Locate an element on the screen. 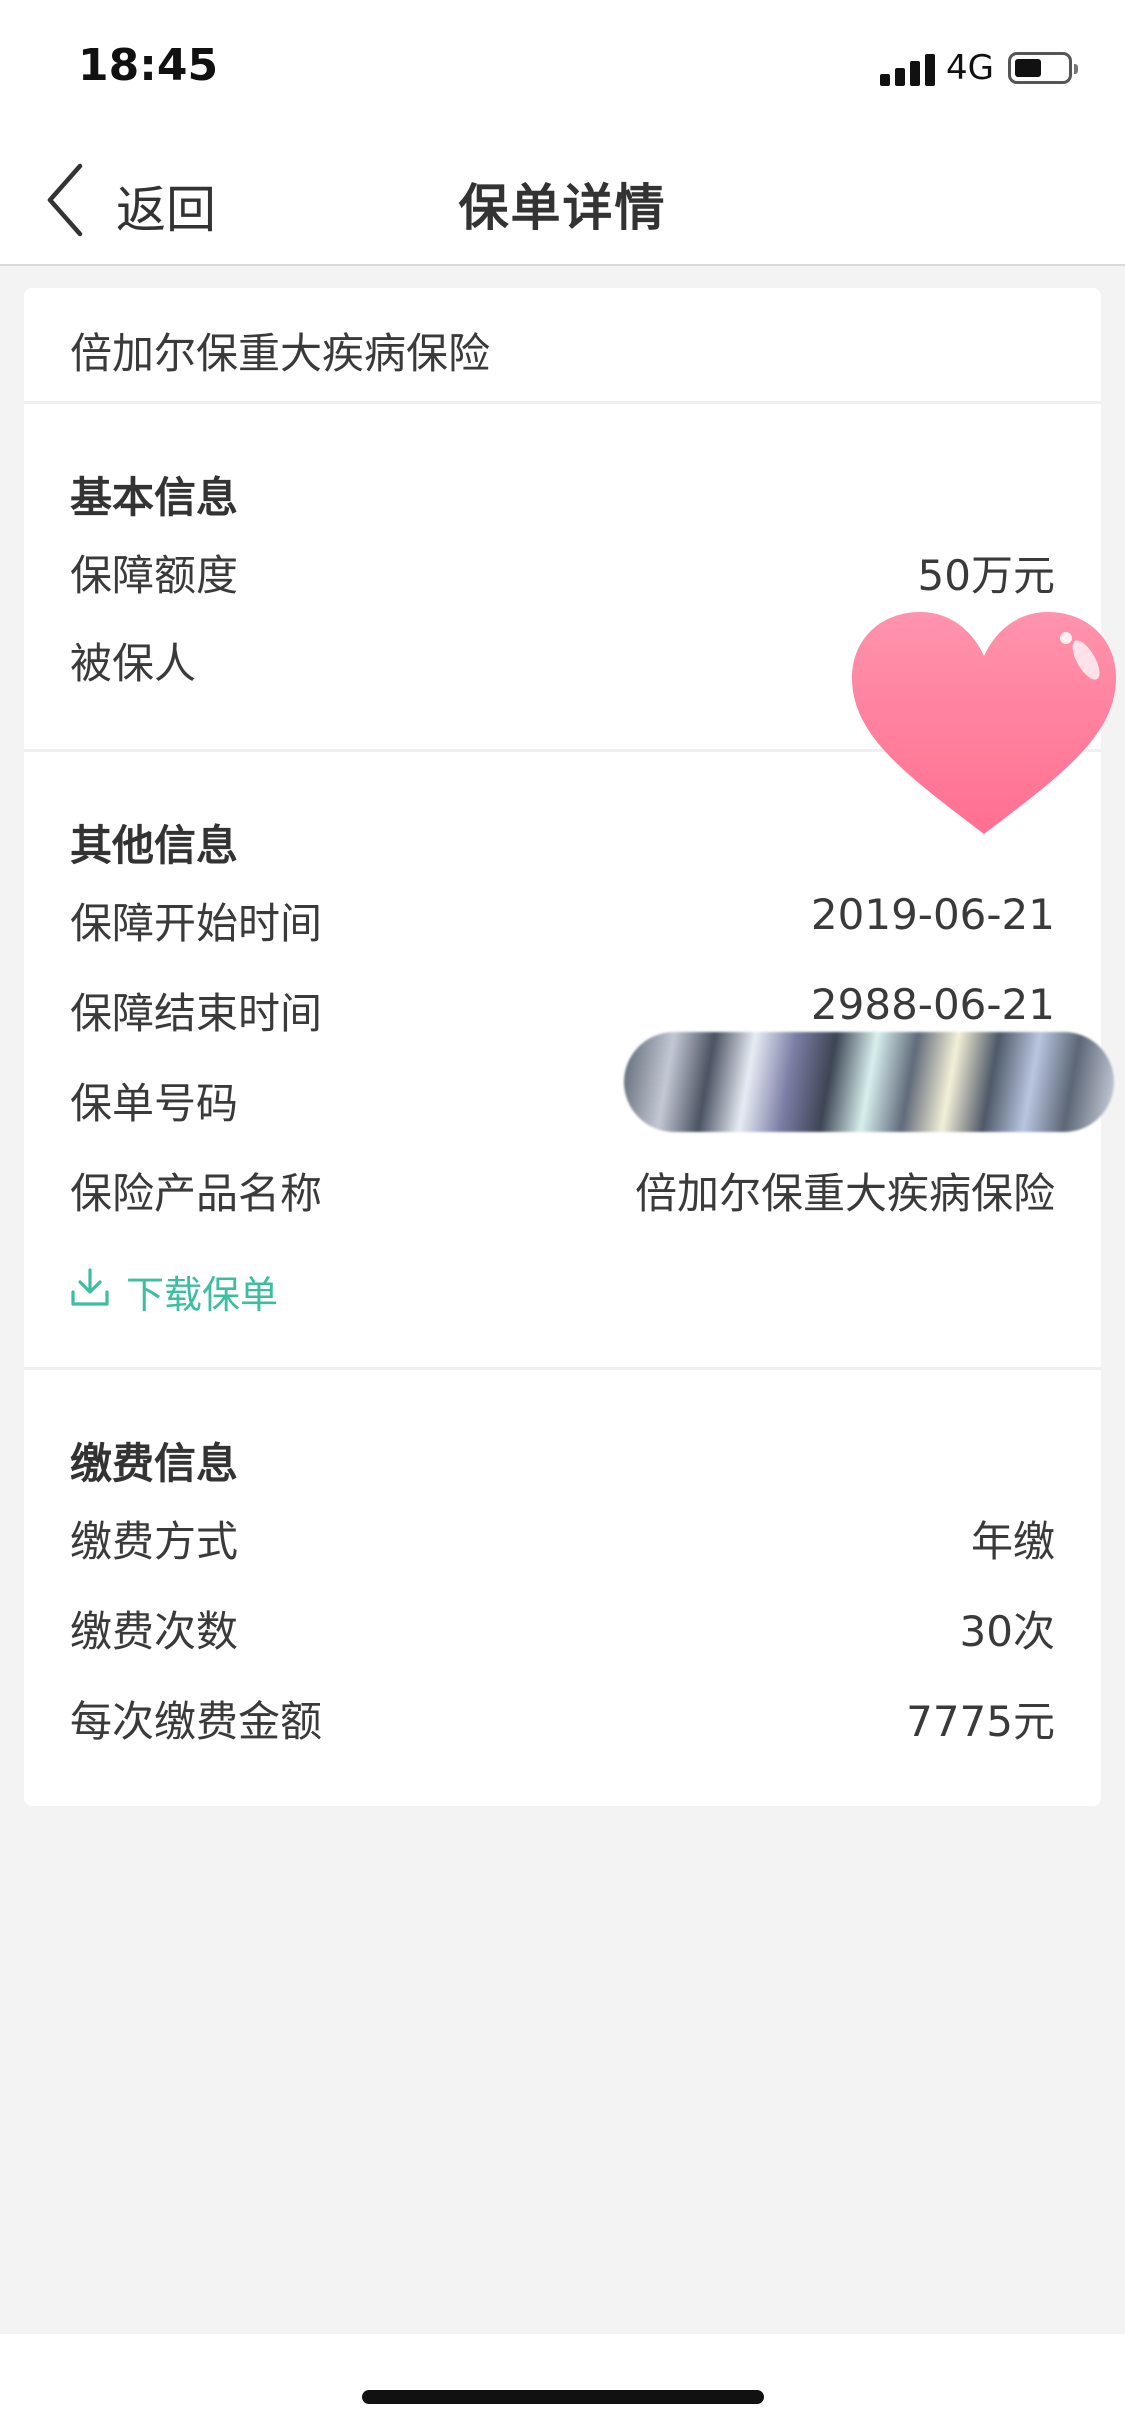 This screenshot has height=2436, width=1125. home-indicator is located at coordinates (563, 2397).